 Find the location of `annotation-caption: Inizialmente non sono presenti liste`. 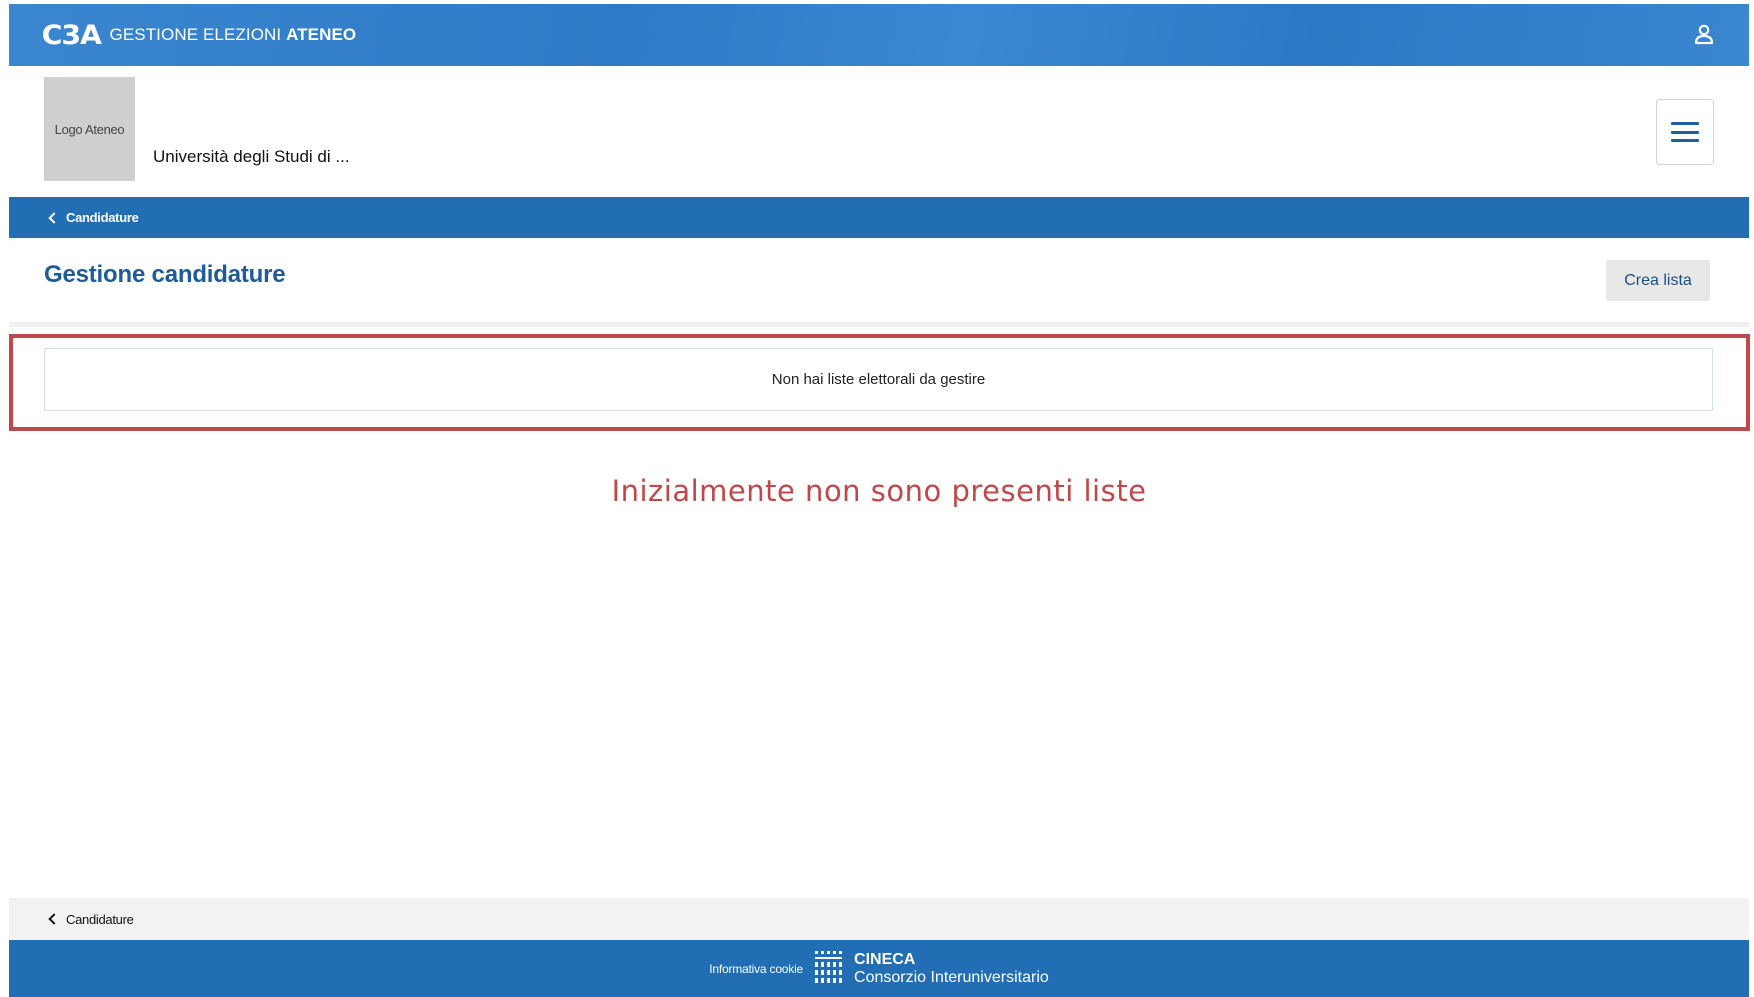

annotation-caption: Inizialmente non sono presenti liste is located at coordinates (879, 491).